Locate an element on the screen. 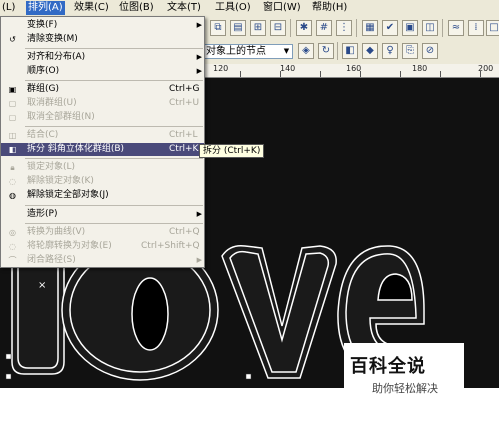 Image resolution: width=499 pixels, height=425 pixels. snap-dropdown: 对象上的节点 ▼ is located at coordinates (248, 51).